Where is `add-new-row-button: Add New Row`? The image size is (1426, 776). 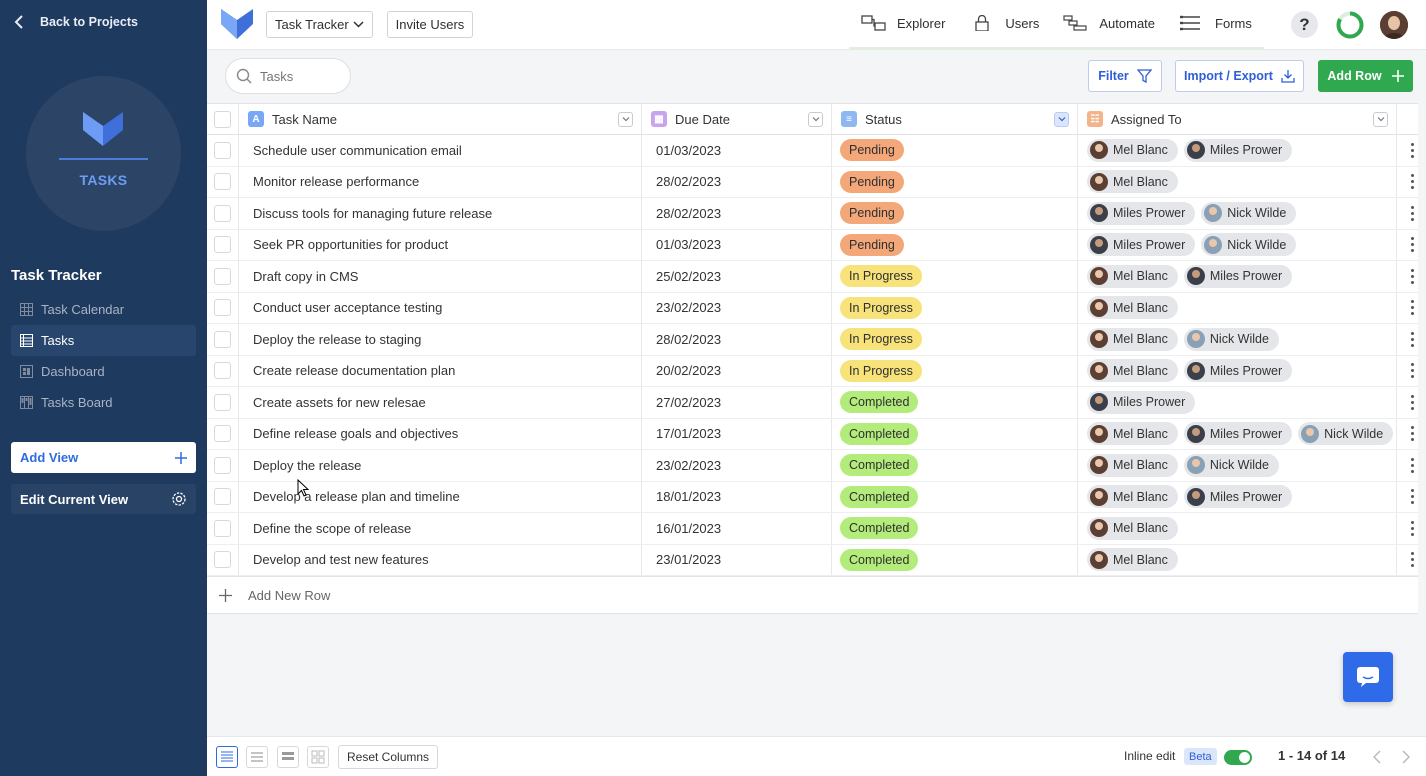
add-new-row-button: Add New Row is located at coordinates (812, 594).